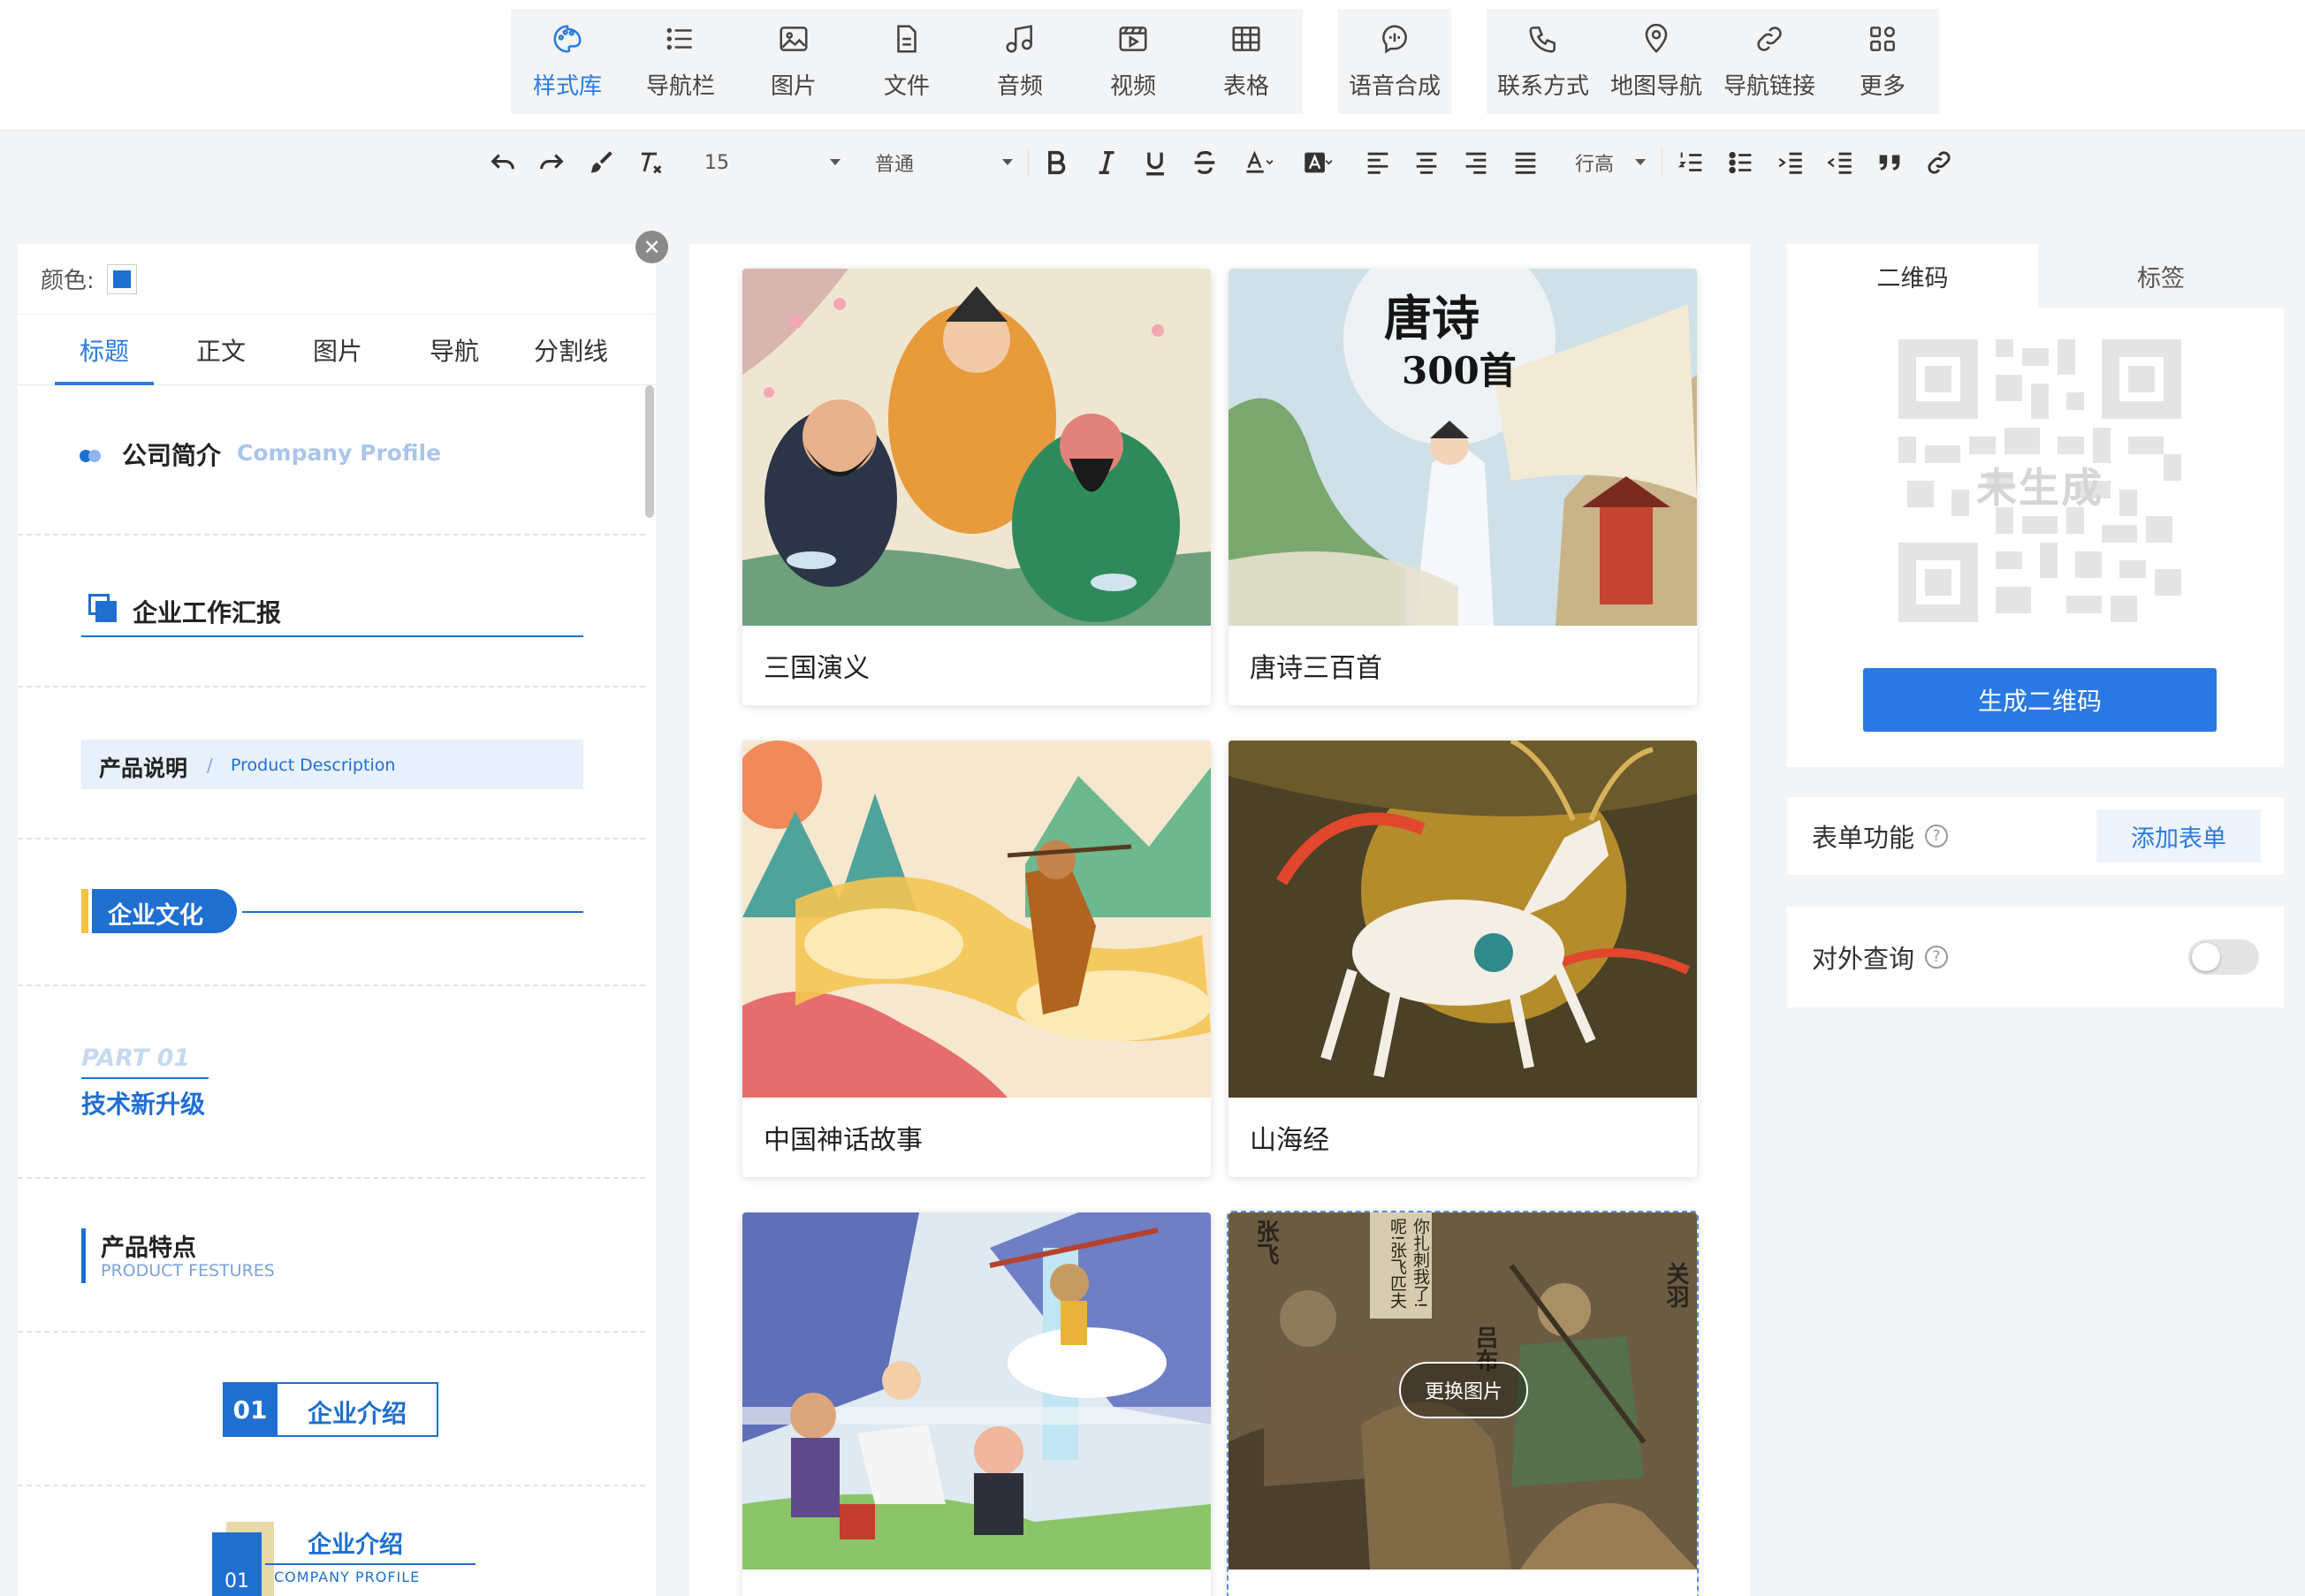 The height and width of the screenshot is (1596, 2305). Describe the element at coordinates (94, 456) in the screenshot. I see `dot-icon` at that location.